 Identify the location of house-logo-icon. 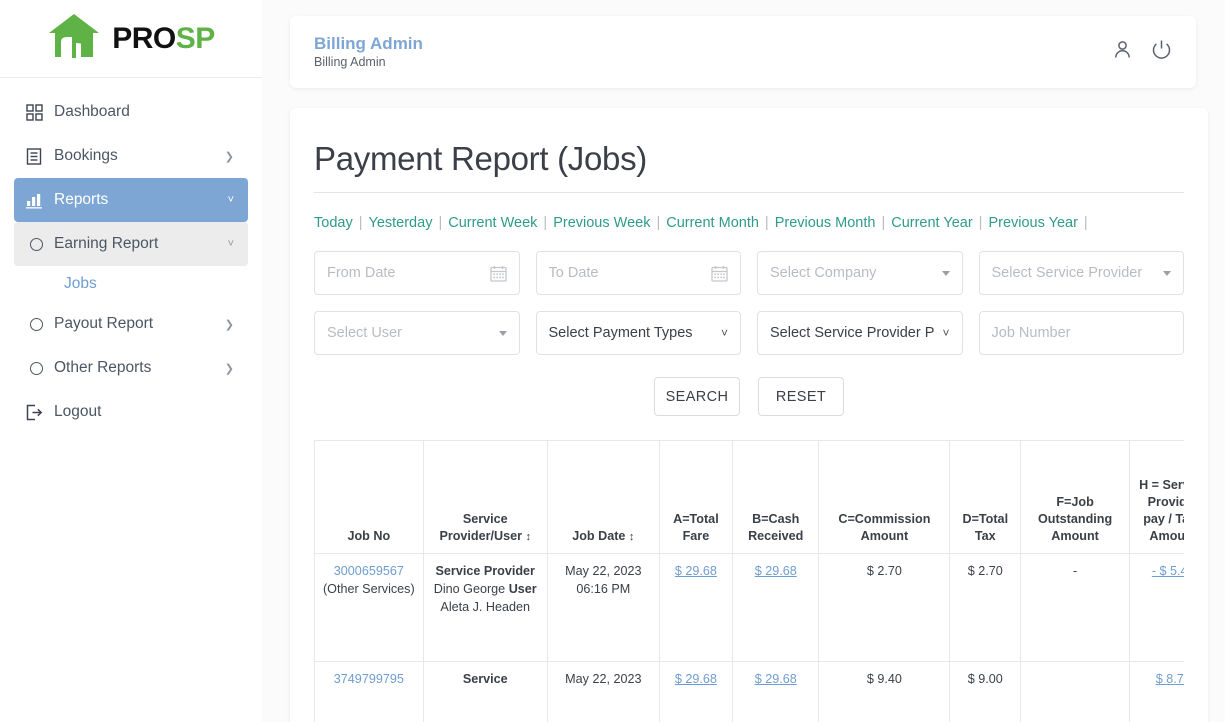
(74, 38).